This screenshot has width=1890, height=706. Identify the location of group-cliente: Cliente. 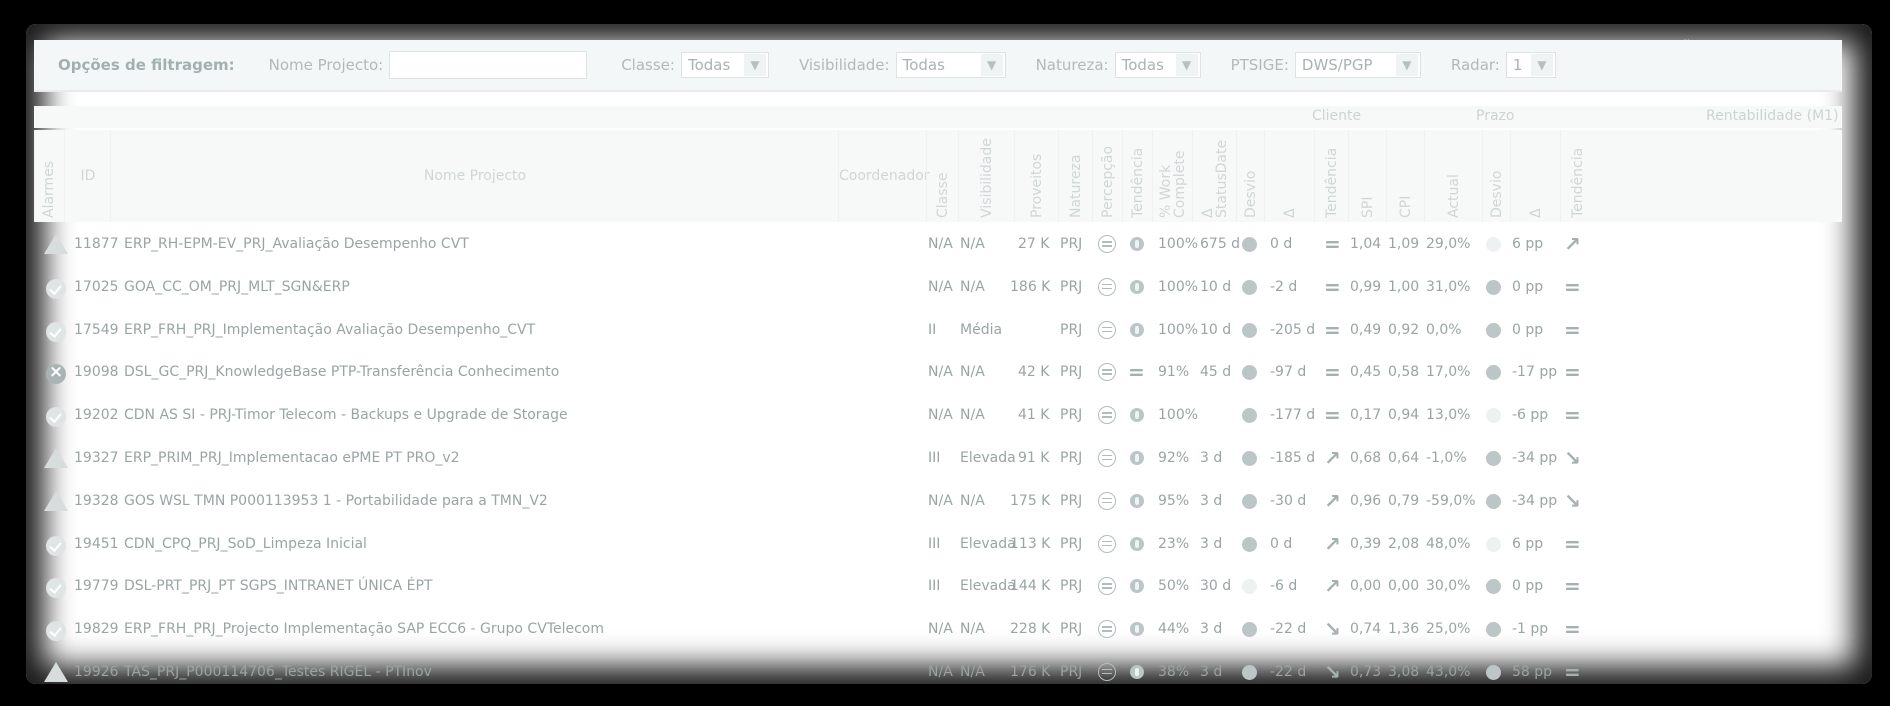
(1337, 116).